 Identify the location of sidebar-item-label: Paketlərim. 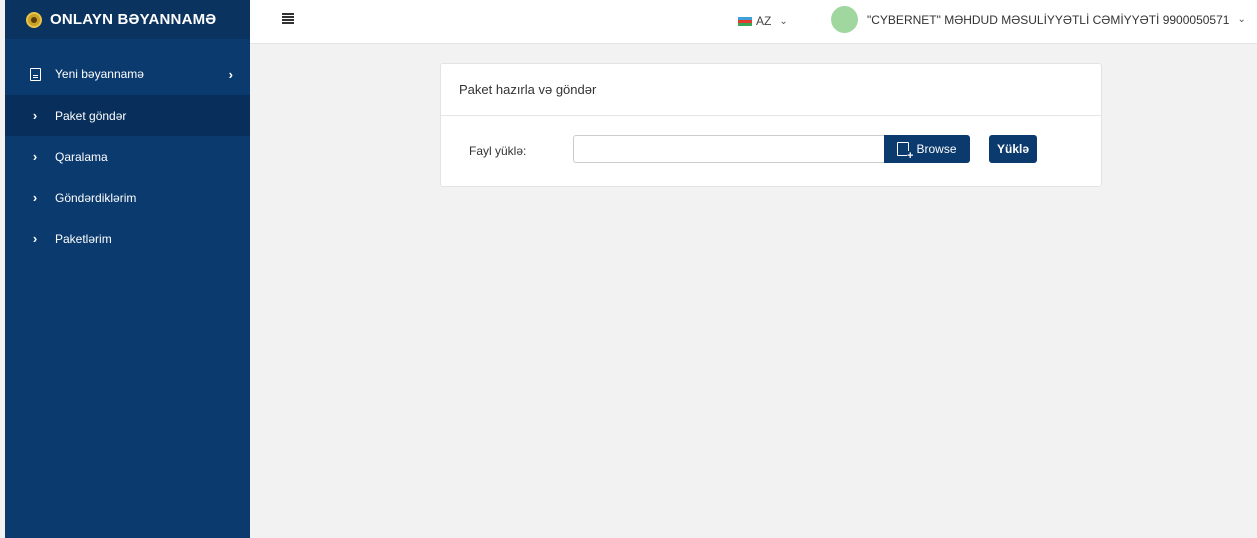
(83, 238).